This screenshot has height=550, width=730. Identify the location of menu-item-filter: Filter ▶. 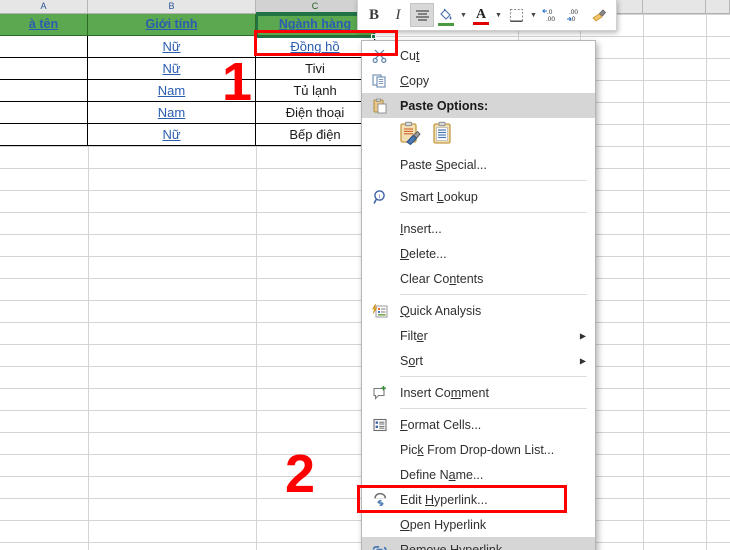
(478, 335).